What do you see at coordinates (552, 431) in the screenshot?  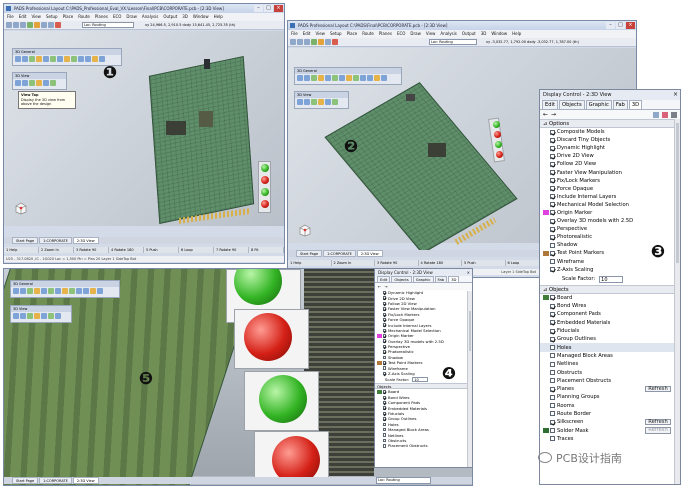 I see `checkbox-solder-mask` at bounding box center [552, 431].